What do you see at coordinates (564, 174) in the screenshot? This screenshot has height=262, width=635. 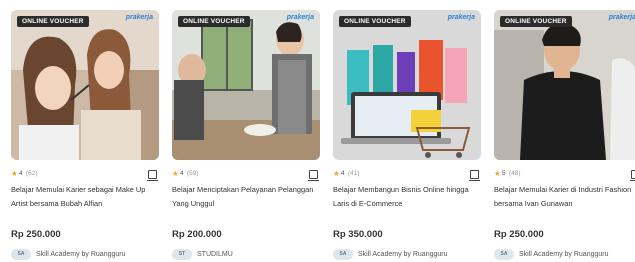 I see `rating-row: ★ 5 (48)` at bounding box center [564, 174].